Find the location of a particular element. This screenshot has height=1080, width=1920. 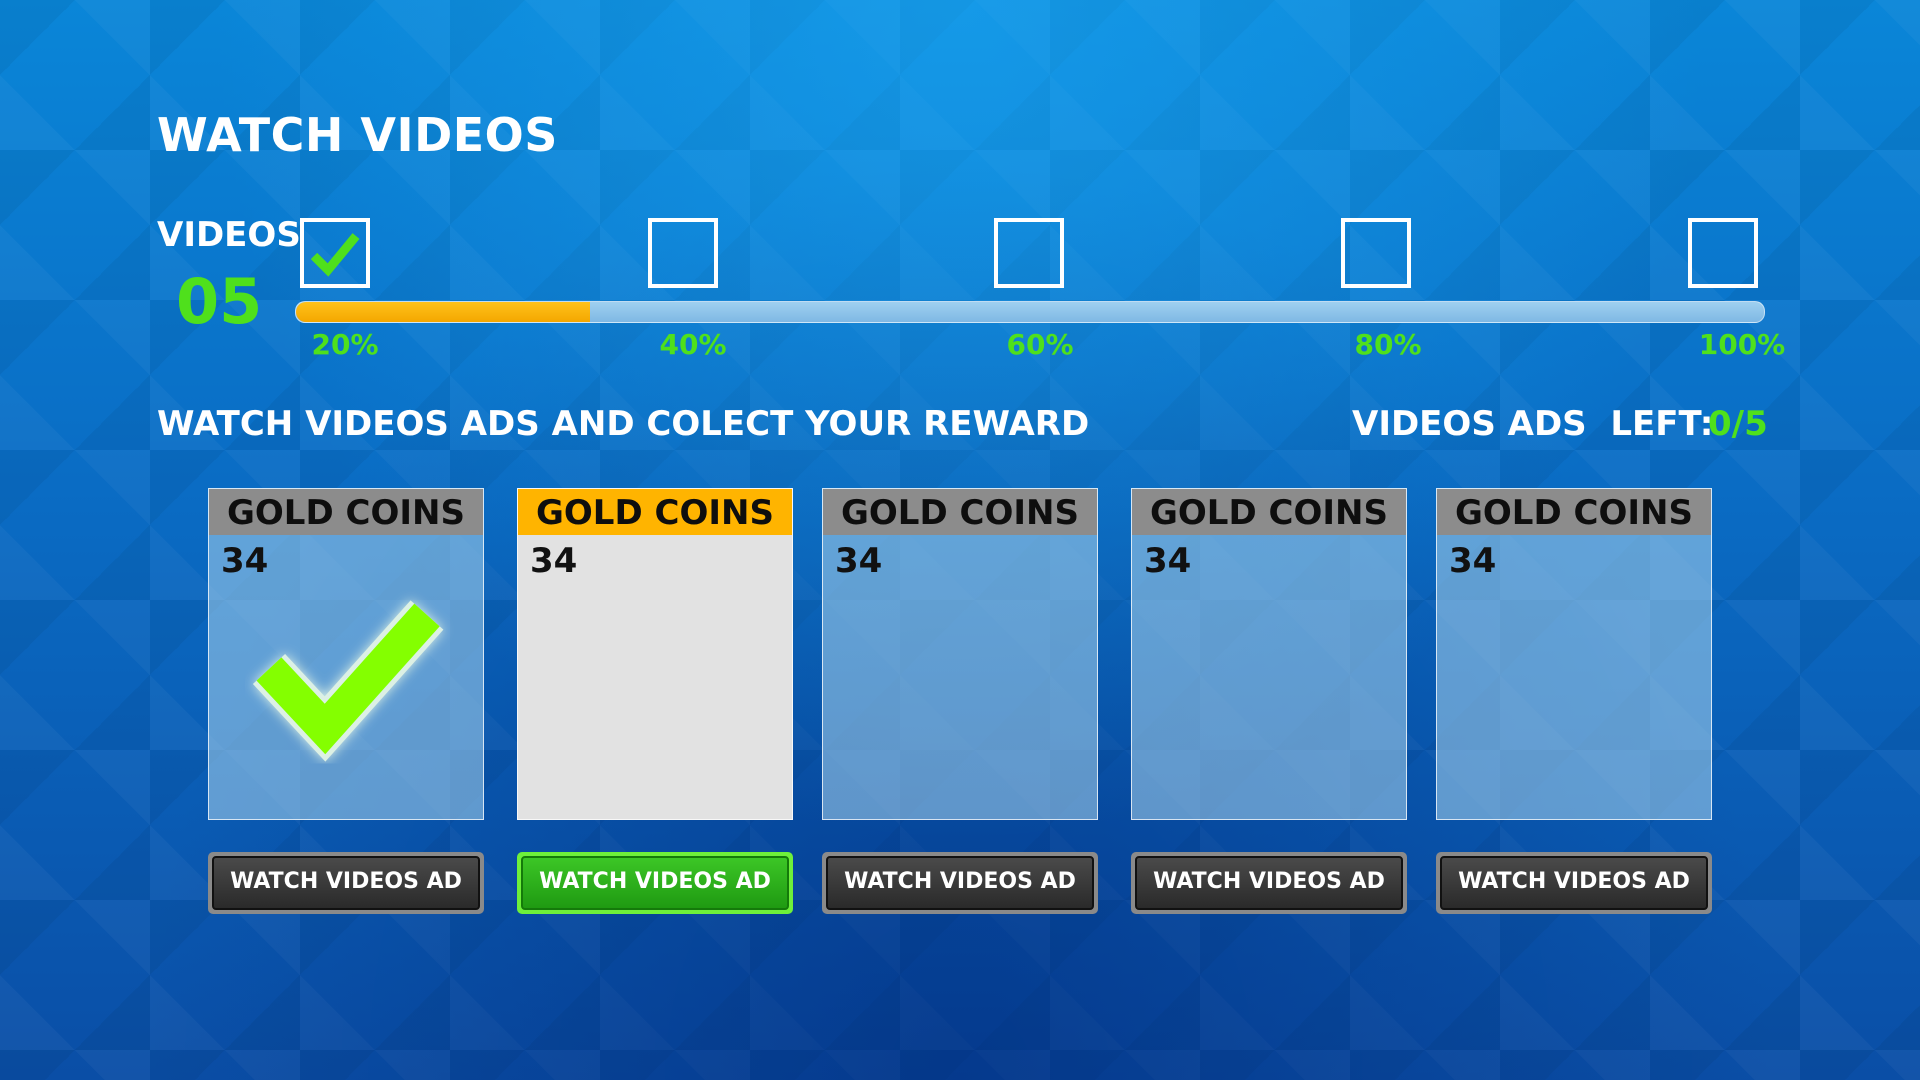

progress-fill is located at coordinates (443, 312).